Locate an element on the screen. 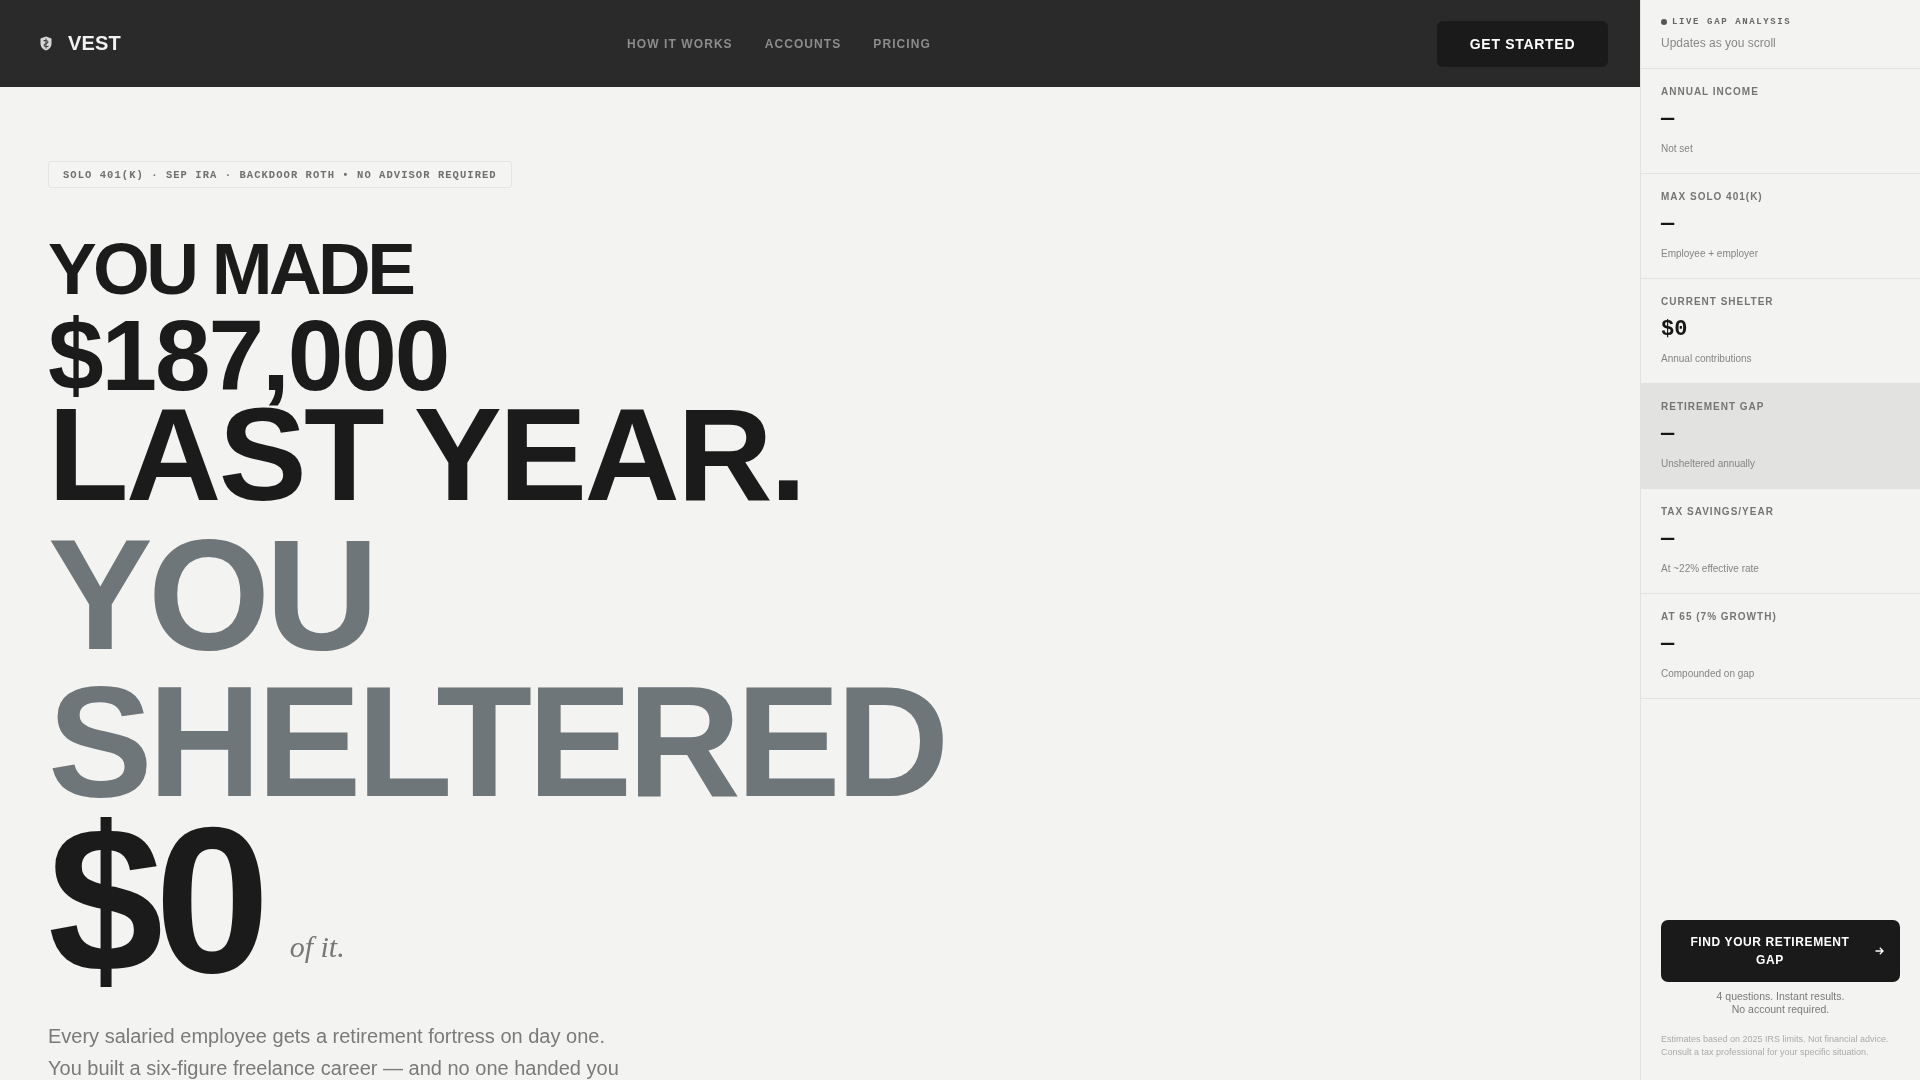  live-note: Updates as you scroll is located at coordinates (1719, 43).